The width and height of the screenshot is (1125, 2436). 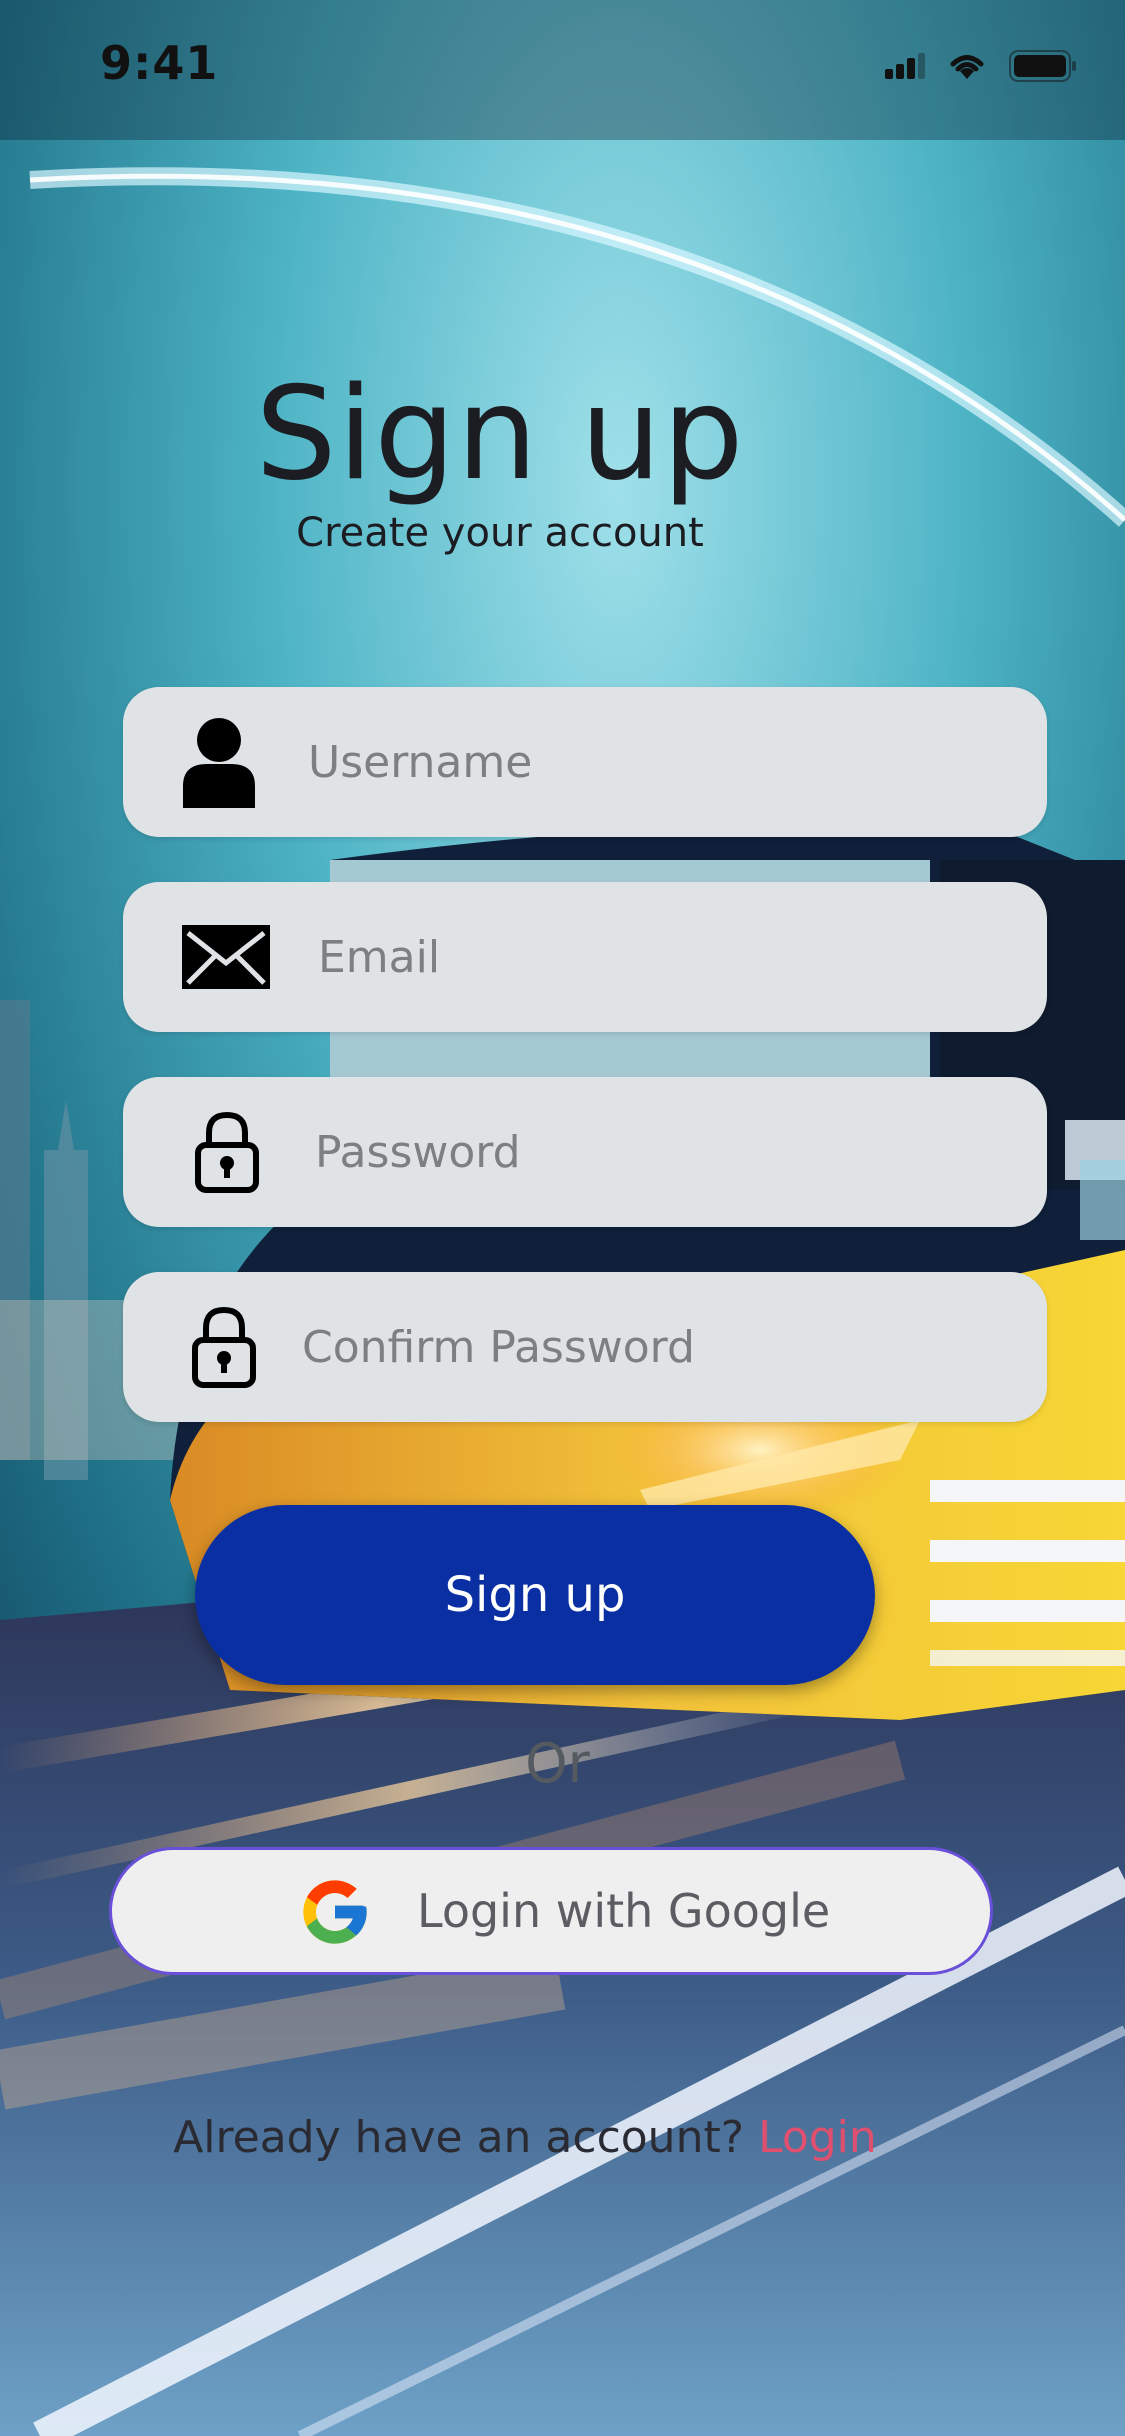 I want to click on status-time: 9:41, so click(x=159, y=63).